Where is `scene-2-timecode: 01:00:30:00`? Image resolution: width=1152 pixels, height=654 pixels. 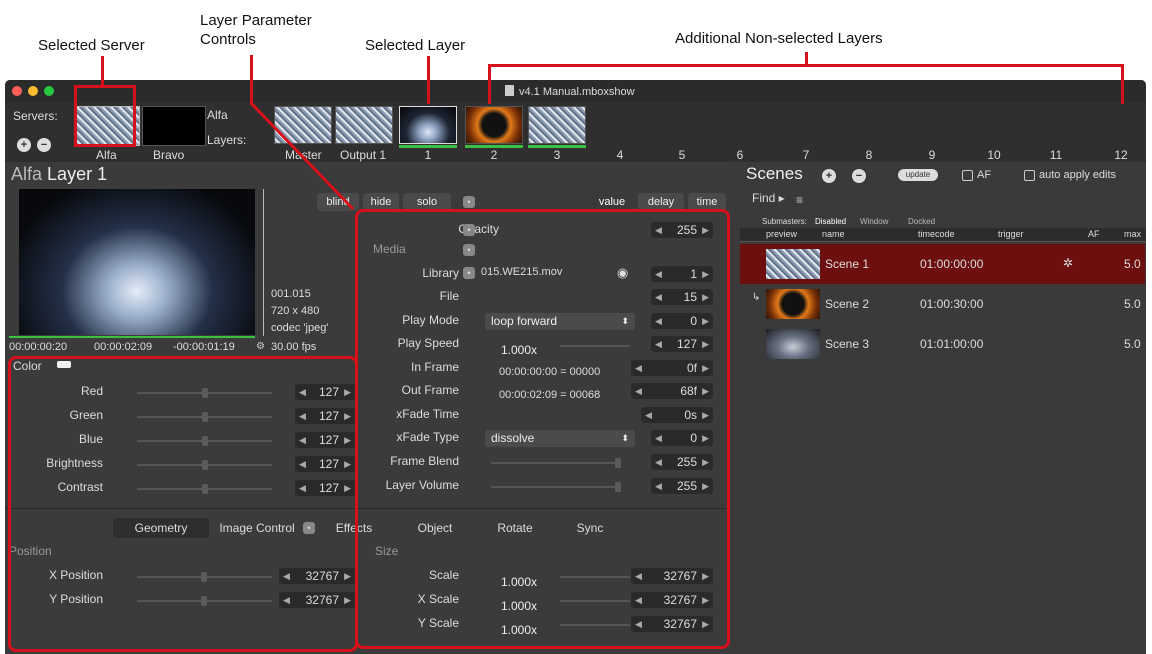 scene-2-timecode: 01:00:30:00 is located at coordinates (952, 304).